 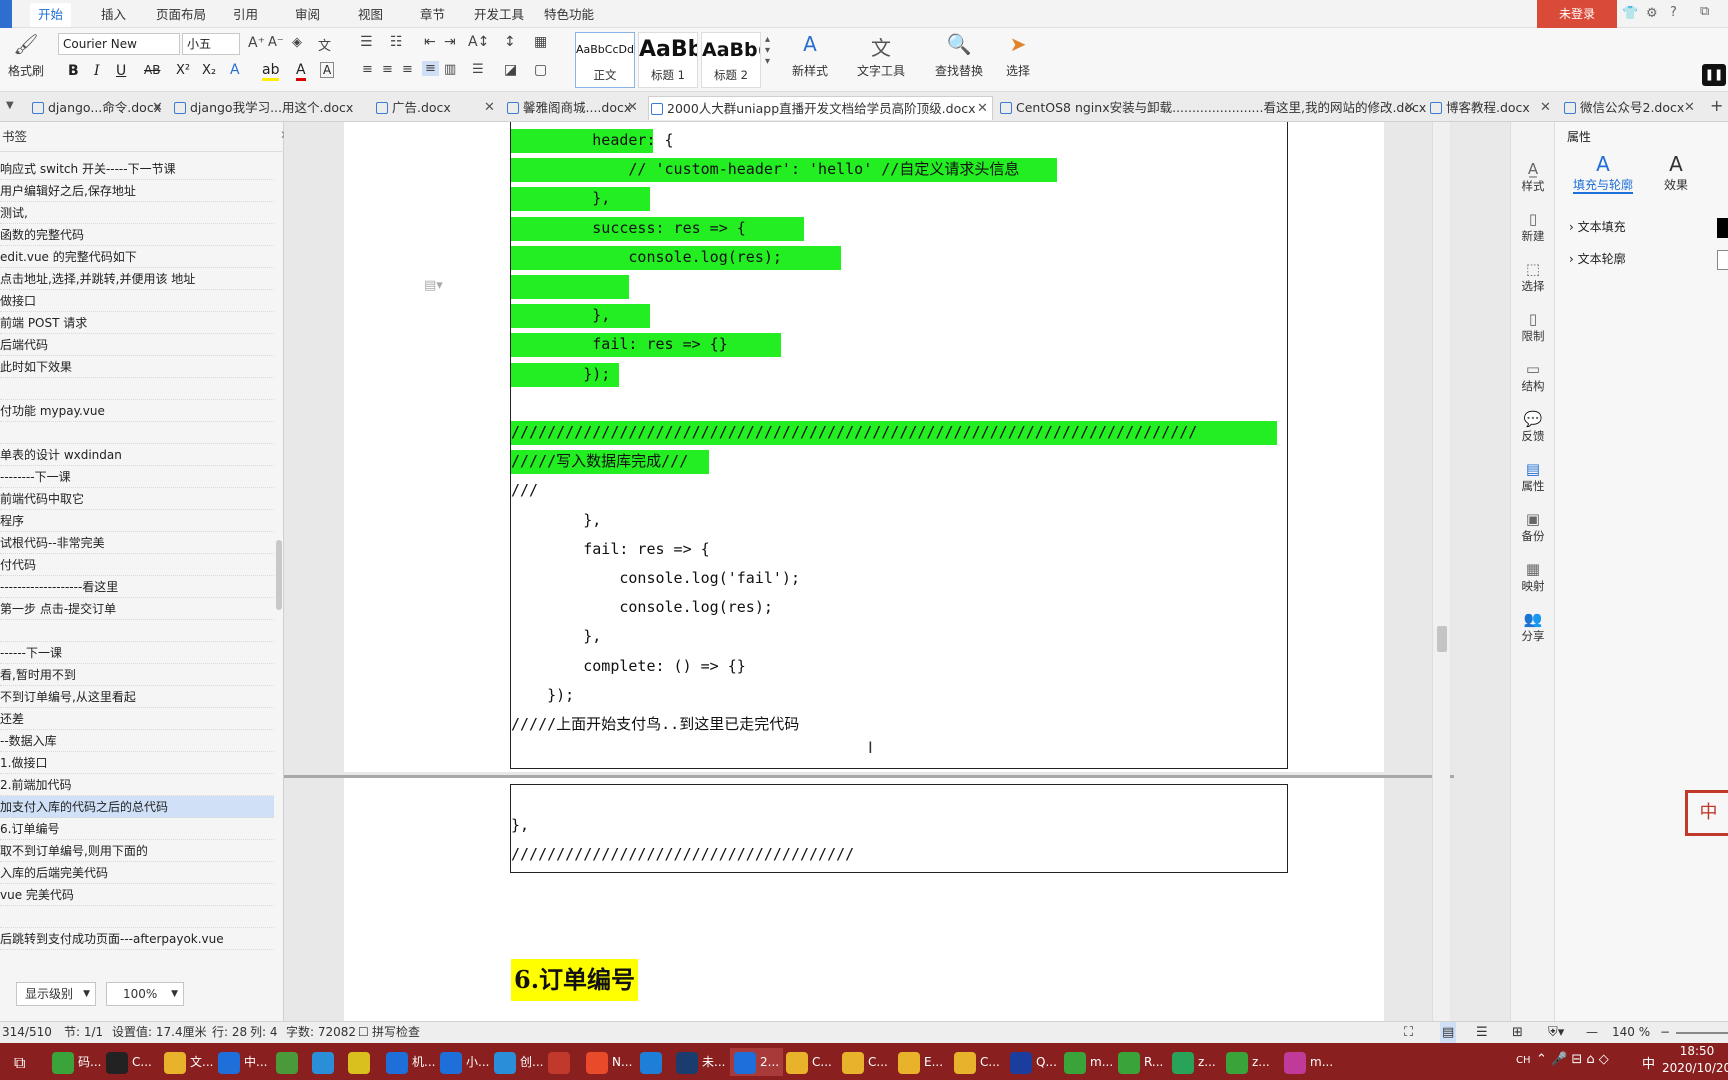 I want to click on code-line: fail: res => {, so click(x=610, y=549).